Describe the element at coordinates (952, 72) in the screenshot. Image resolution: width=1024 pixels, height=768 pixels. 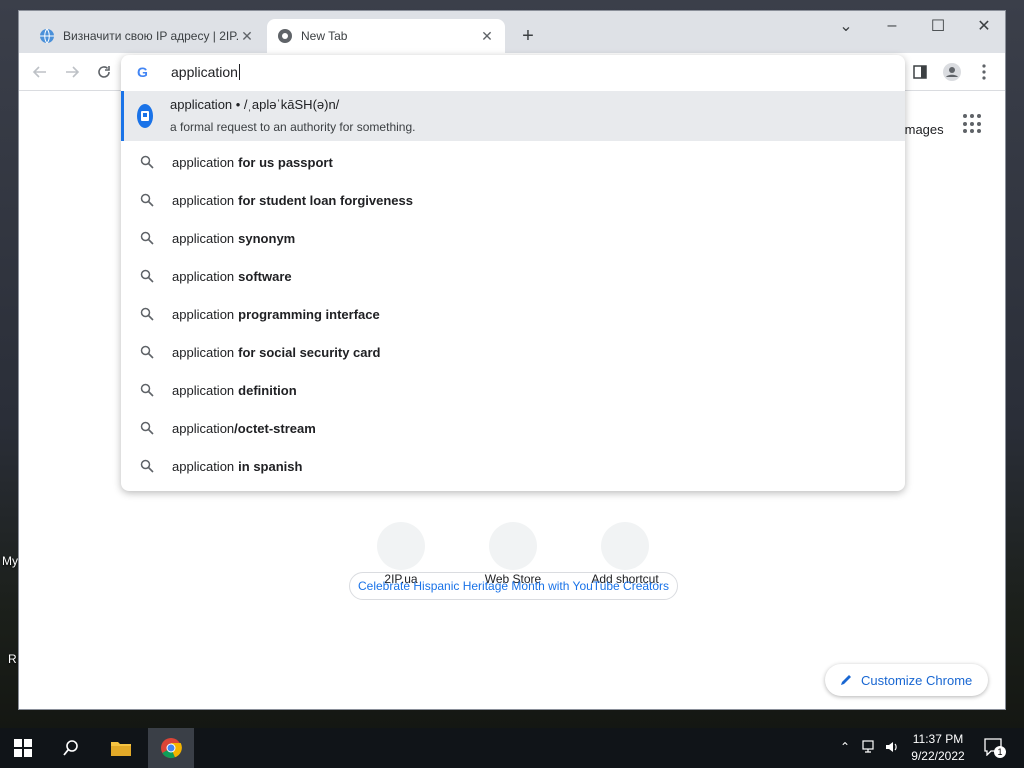
I see `profile-avatar` at that location.